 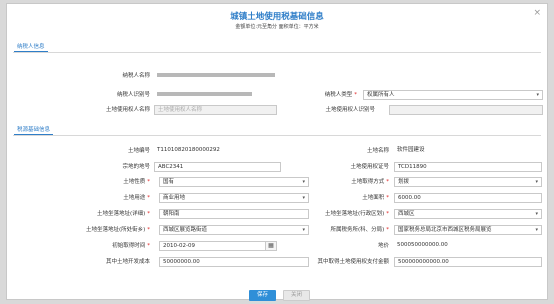 What do you see at coordinates (133, 95) in the screenshot?
I see `taxpayer-id-label: 纳税人识别号` at bounding box center [133, 95].